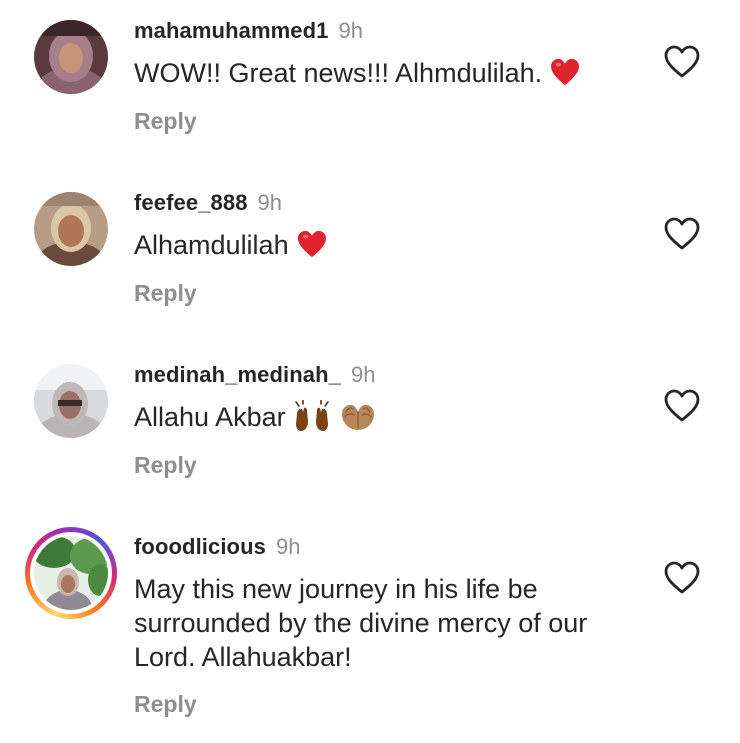 This screenshot has height=743, width=740. I want to click on comment-line: Lord. Allahuakbar!, so click(243, 657).